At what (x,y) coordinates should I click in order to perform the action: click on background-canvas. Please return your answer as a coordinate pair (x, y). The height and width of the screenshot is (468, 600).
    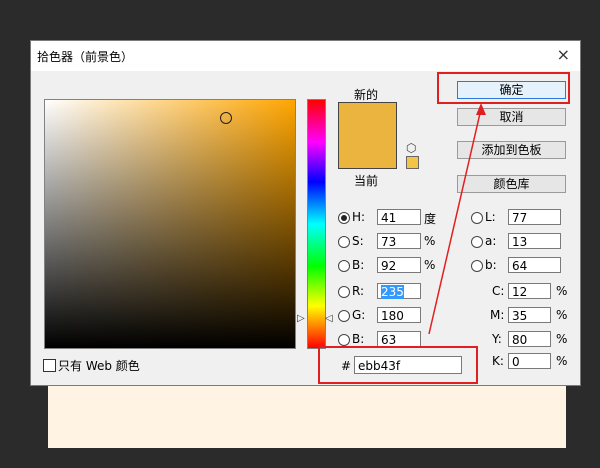
    Looking at the image, I should click on (307, 416).